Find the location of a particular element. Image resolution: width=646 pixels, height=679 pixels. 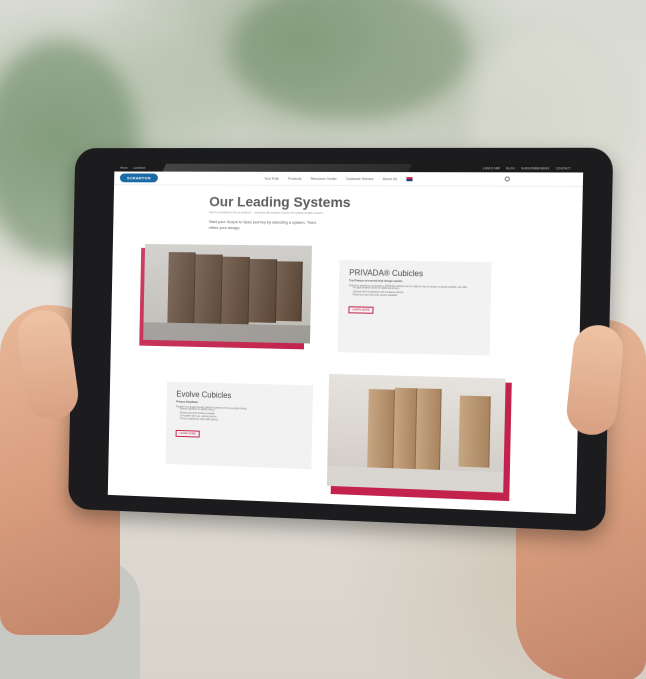

page-title: Our Leading Systems is located at coordinates (280, 201).